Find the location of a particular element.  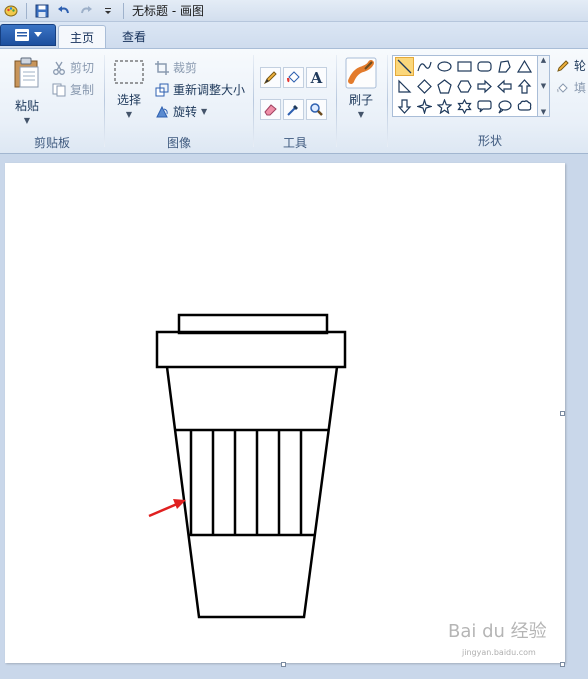

diamond-shape-icon is located at coordinates (424, 86).